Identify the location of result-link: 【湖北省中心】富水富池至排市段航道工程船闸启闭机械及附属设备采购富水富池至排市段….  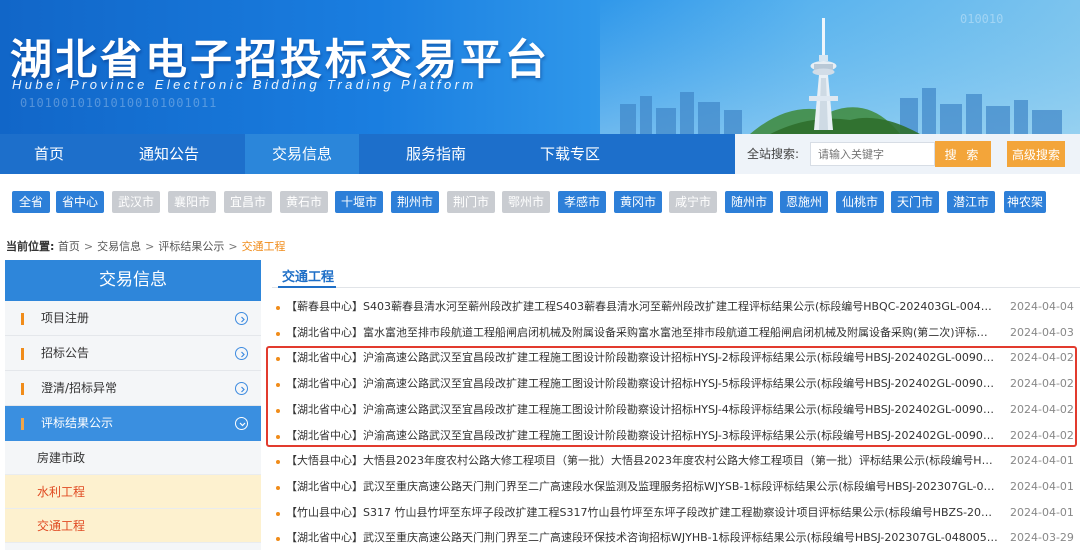
(642, 333).